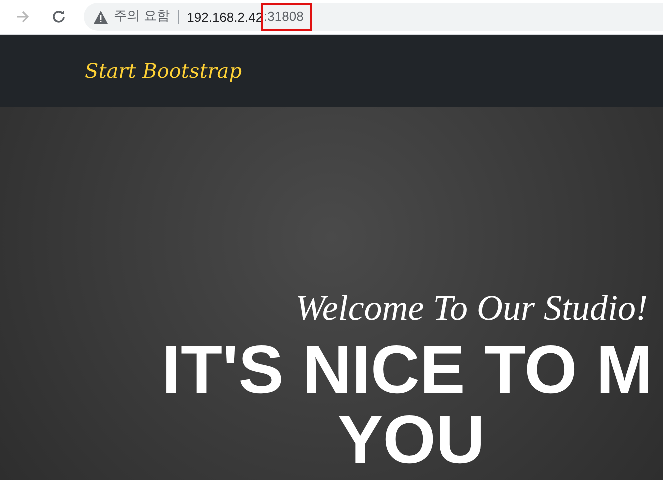  What do you see at coordinates (286, 17) in the screenshot?
I see `address-port: :31808` at bounding box center [286, 17].